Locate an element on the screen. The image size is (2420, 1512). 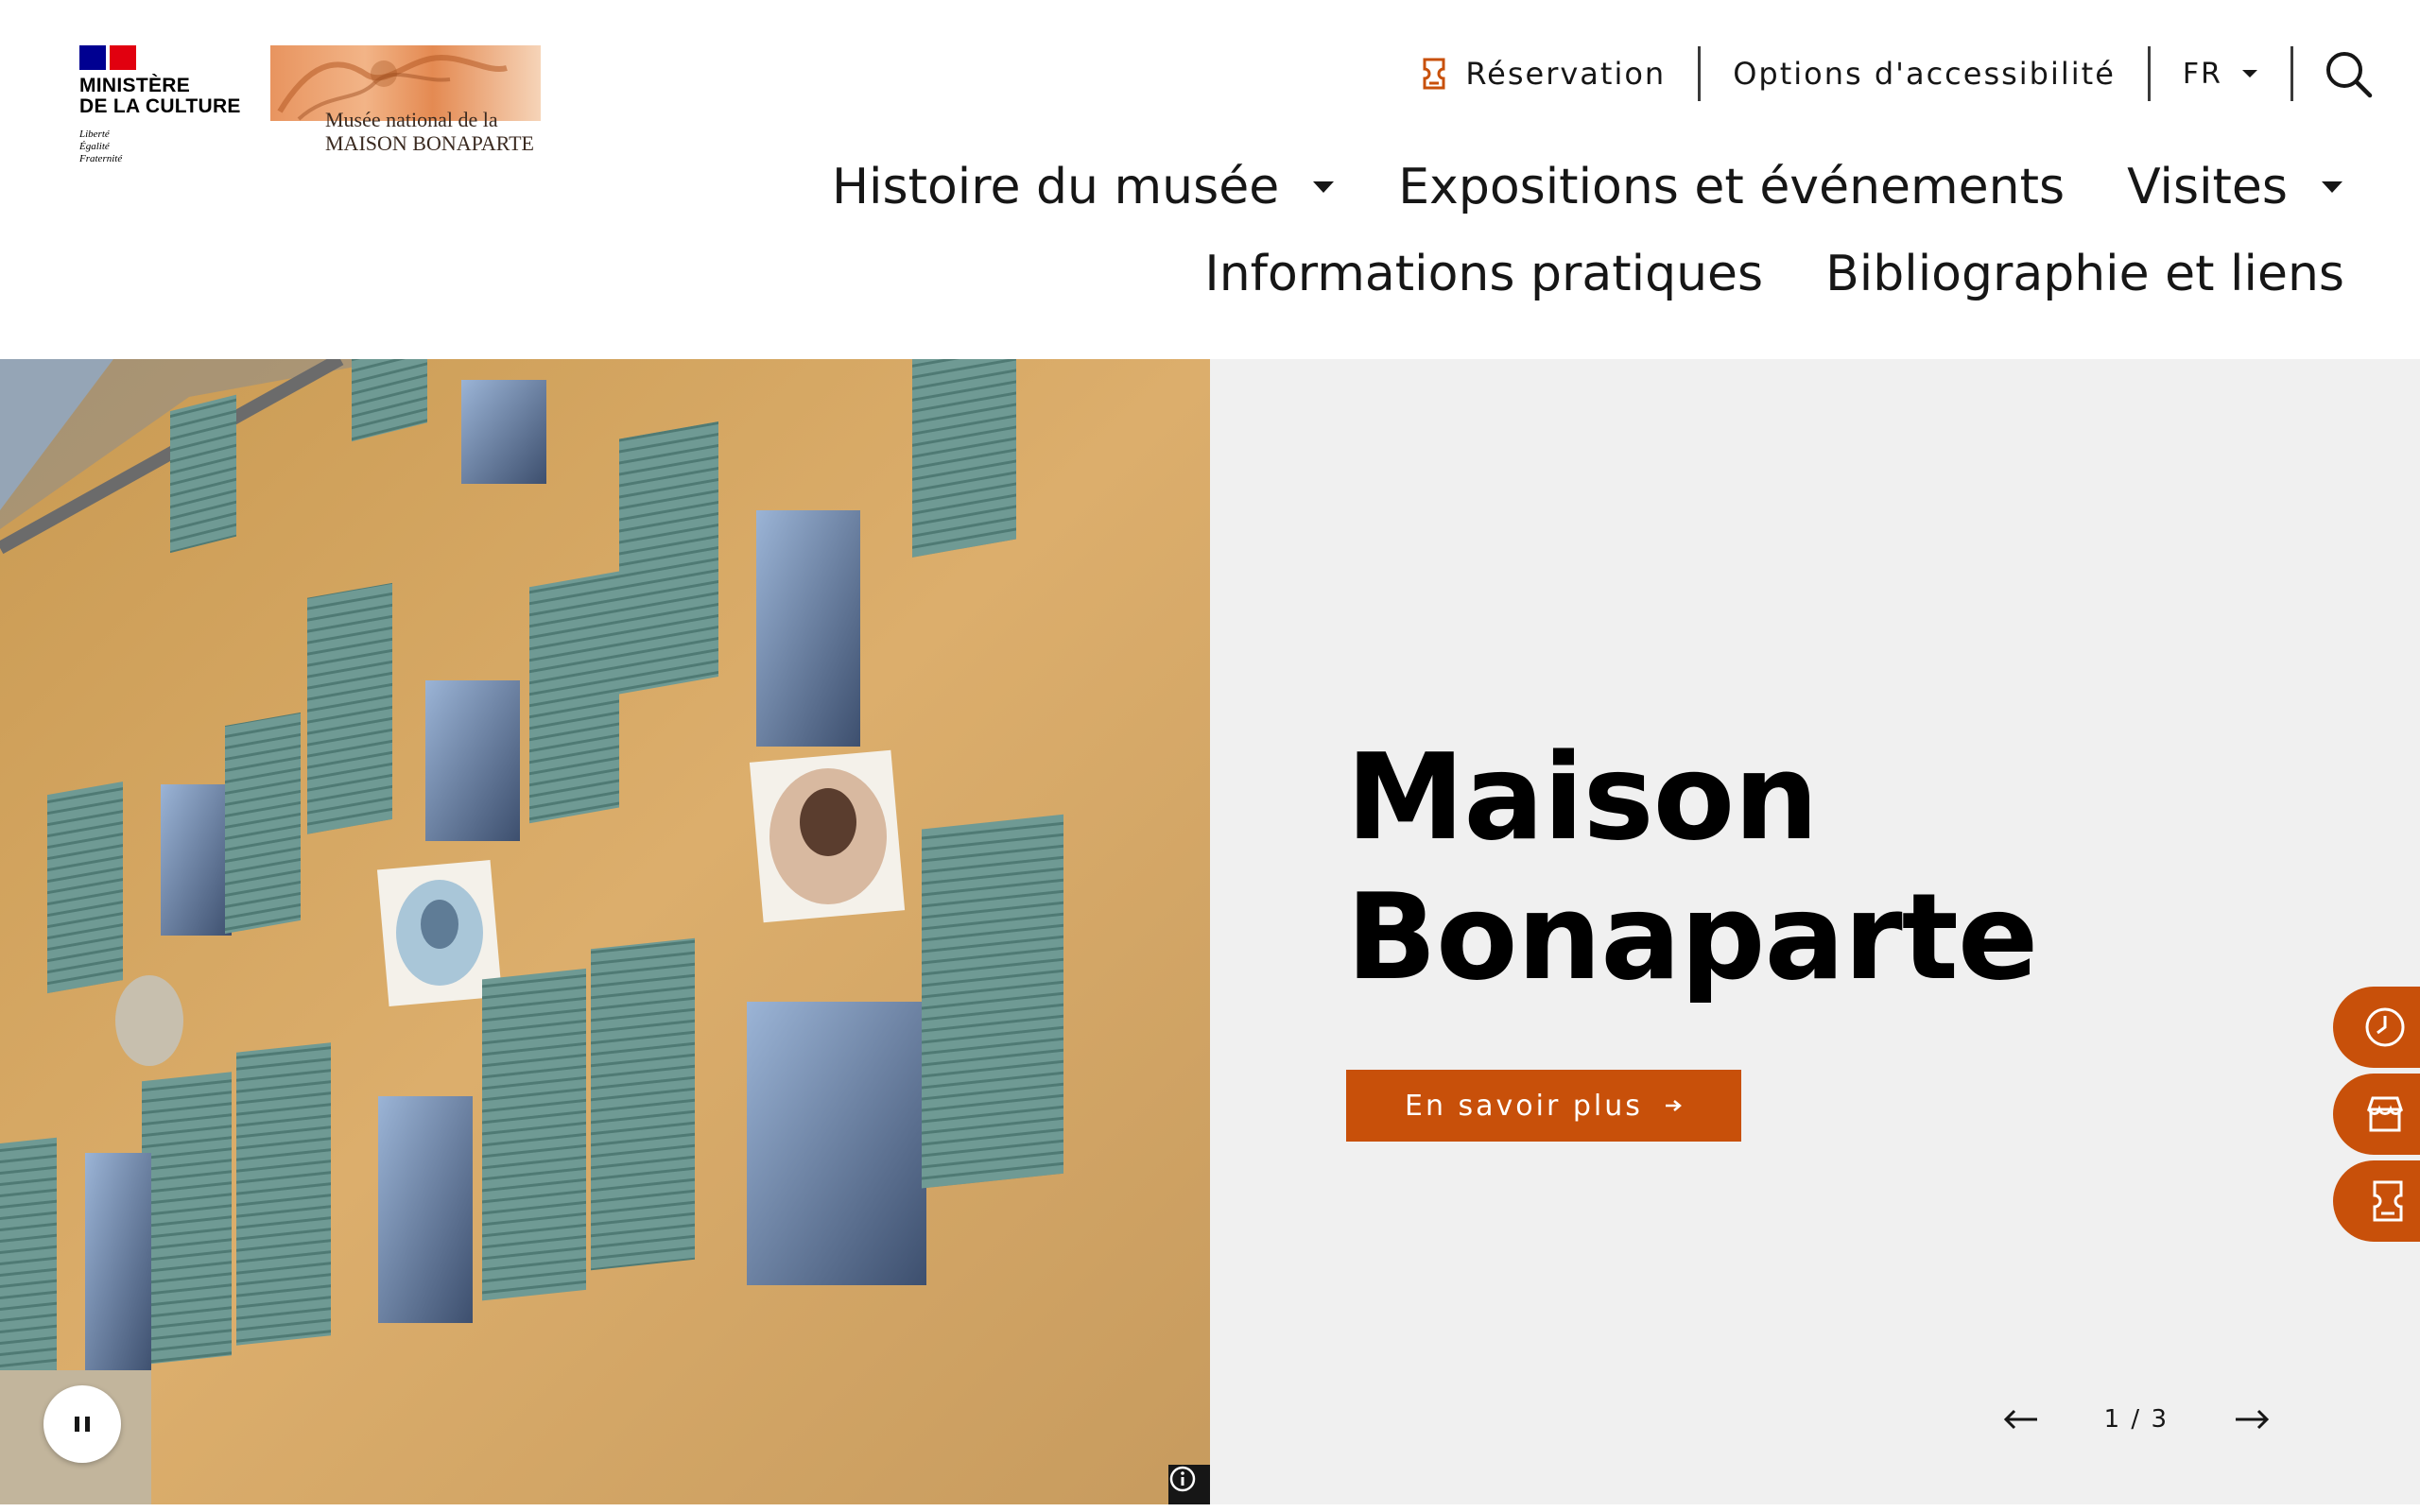
clock-icon is located at coordinates (2385, 1027).